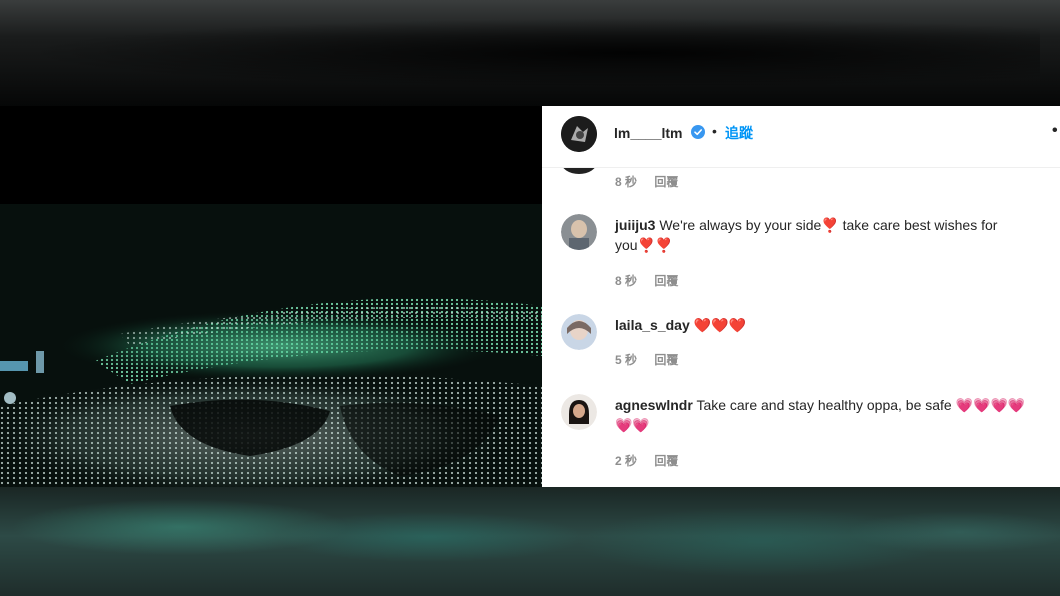  What do you see at coordinates (739, 133) in the screenshot?
I see `follow-button: 追蹤` at bounding box center [739, 133].